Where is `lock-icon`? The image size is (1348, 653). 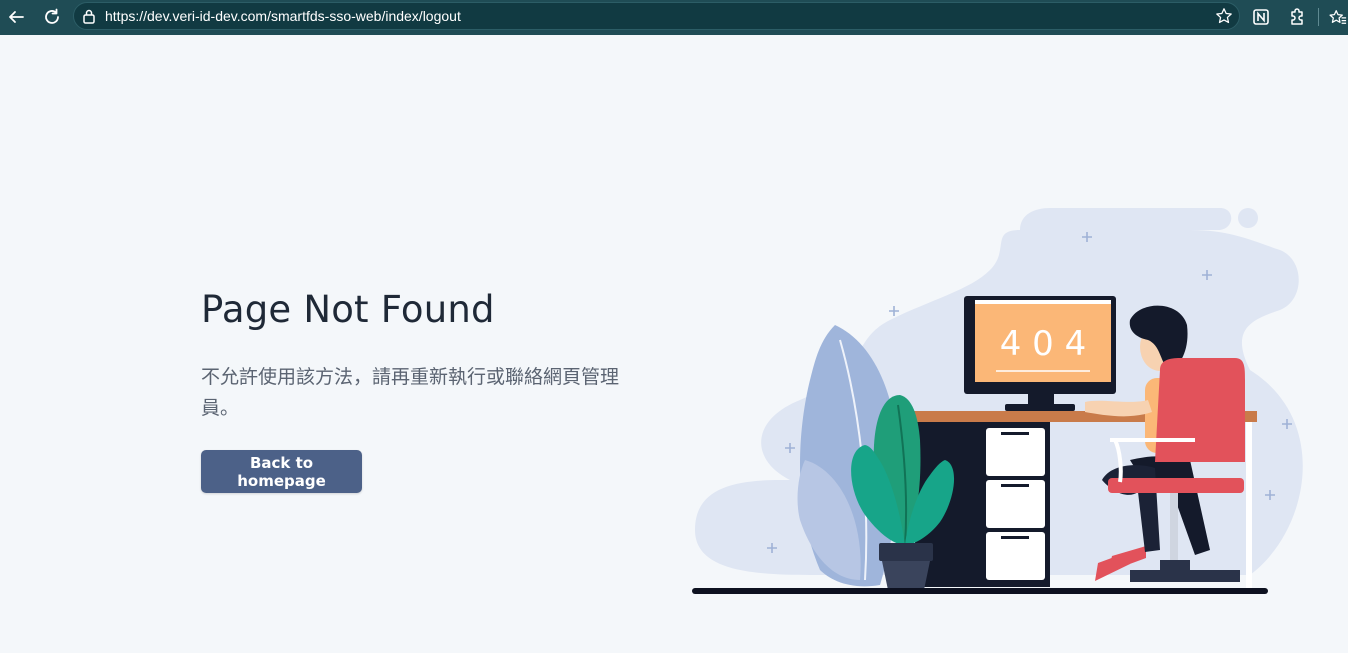 lock-icon is located at coordinates (89, 18).